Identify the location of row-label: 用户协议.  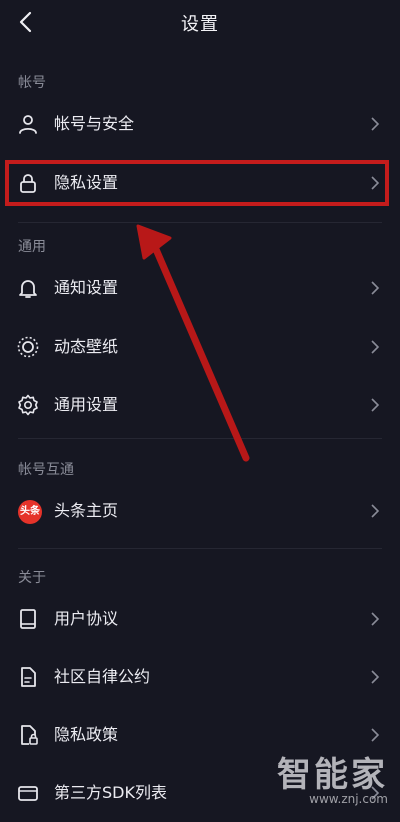
(86, 618).